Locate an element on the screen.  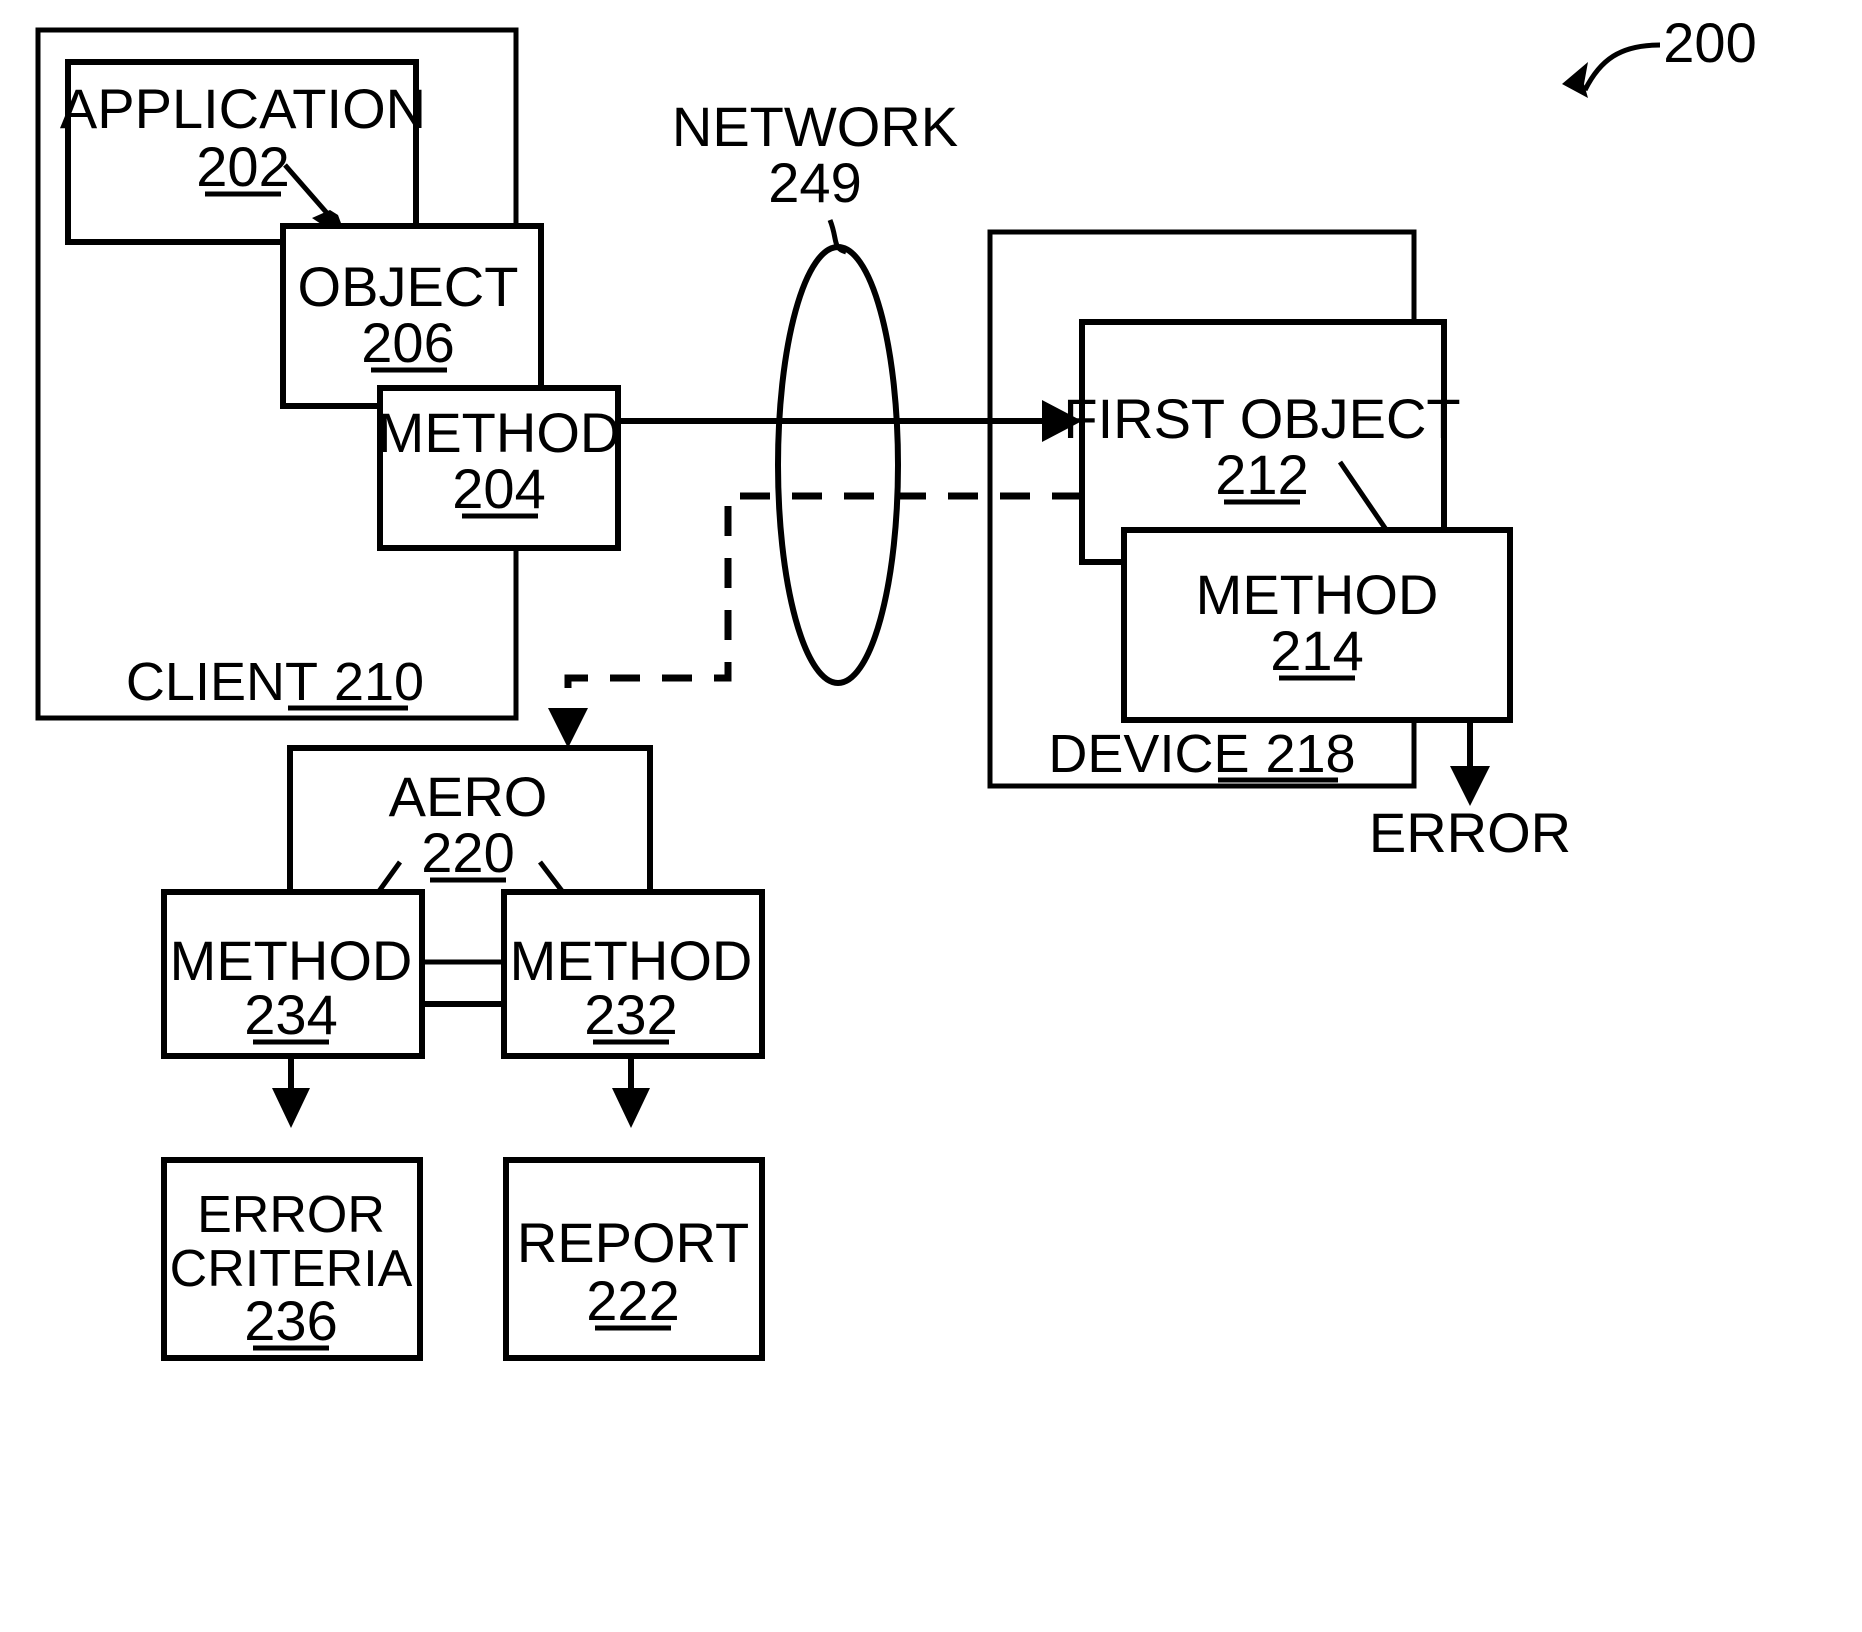
object-box: OBJECT 206 is located at coordinates (412, 316).